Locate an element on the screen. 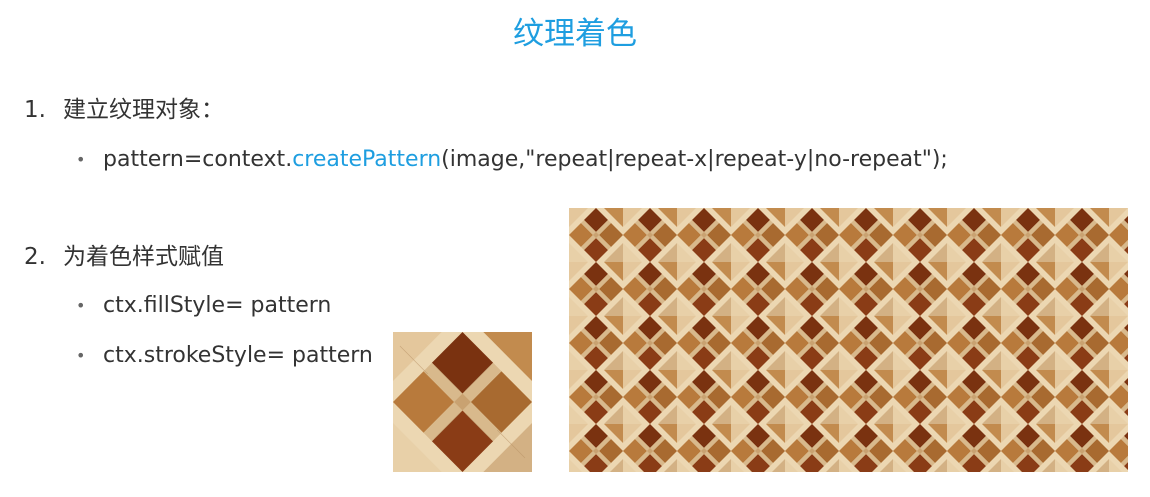 The image size is (1150, 497). step-2-heading: 为着色样式赋值 is located at coordinates (143, 257).